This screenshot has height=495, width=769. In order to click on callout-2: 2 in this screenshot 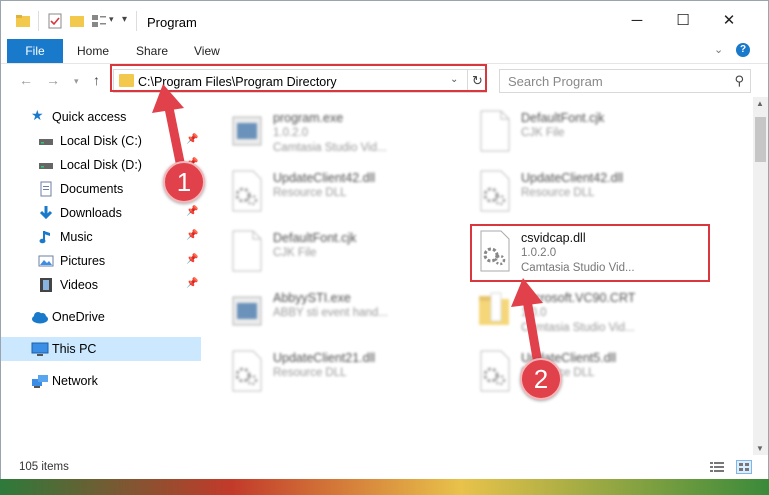, I will do `click(541, 379)`.